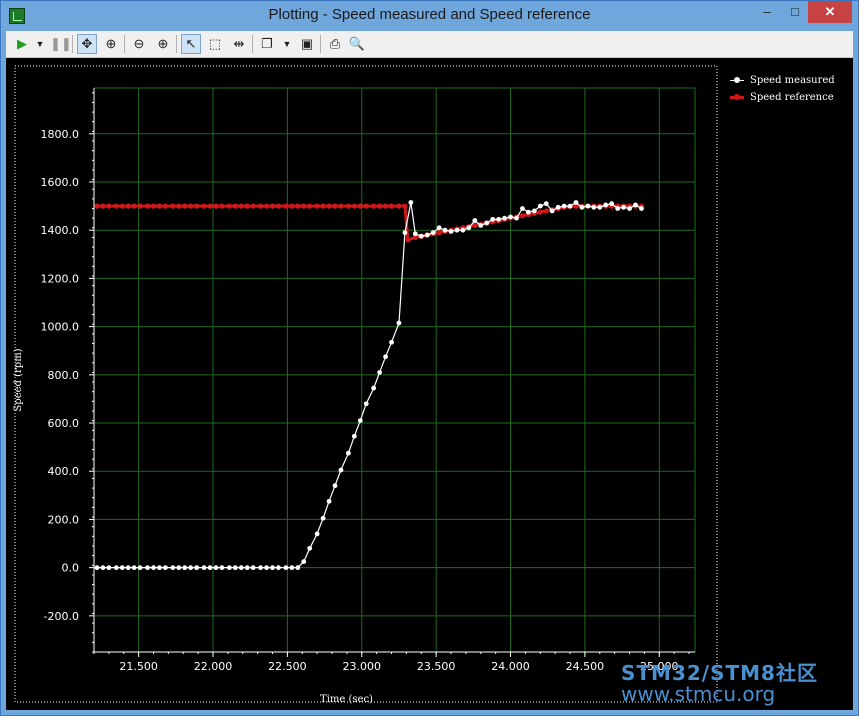 This screenshot has height=716, width=859. I want to click on zoom-in-icon: ⊕, so click(163, 44).